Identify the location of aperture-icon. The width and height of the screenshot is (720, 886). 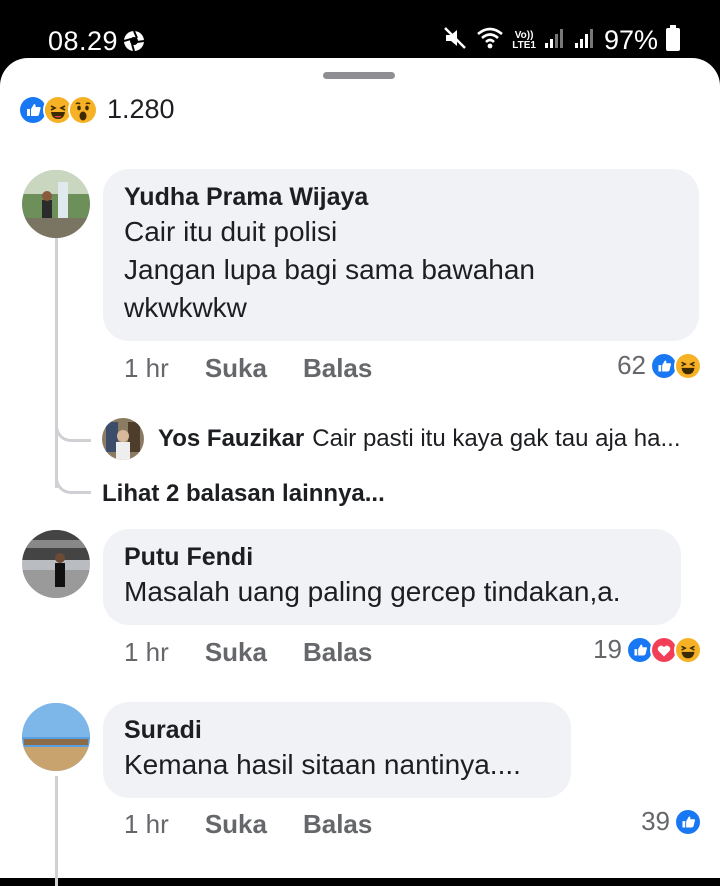
(134, 43).